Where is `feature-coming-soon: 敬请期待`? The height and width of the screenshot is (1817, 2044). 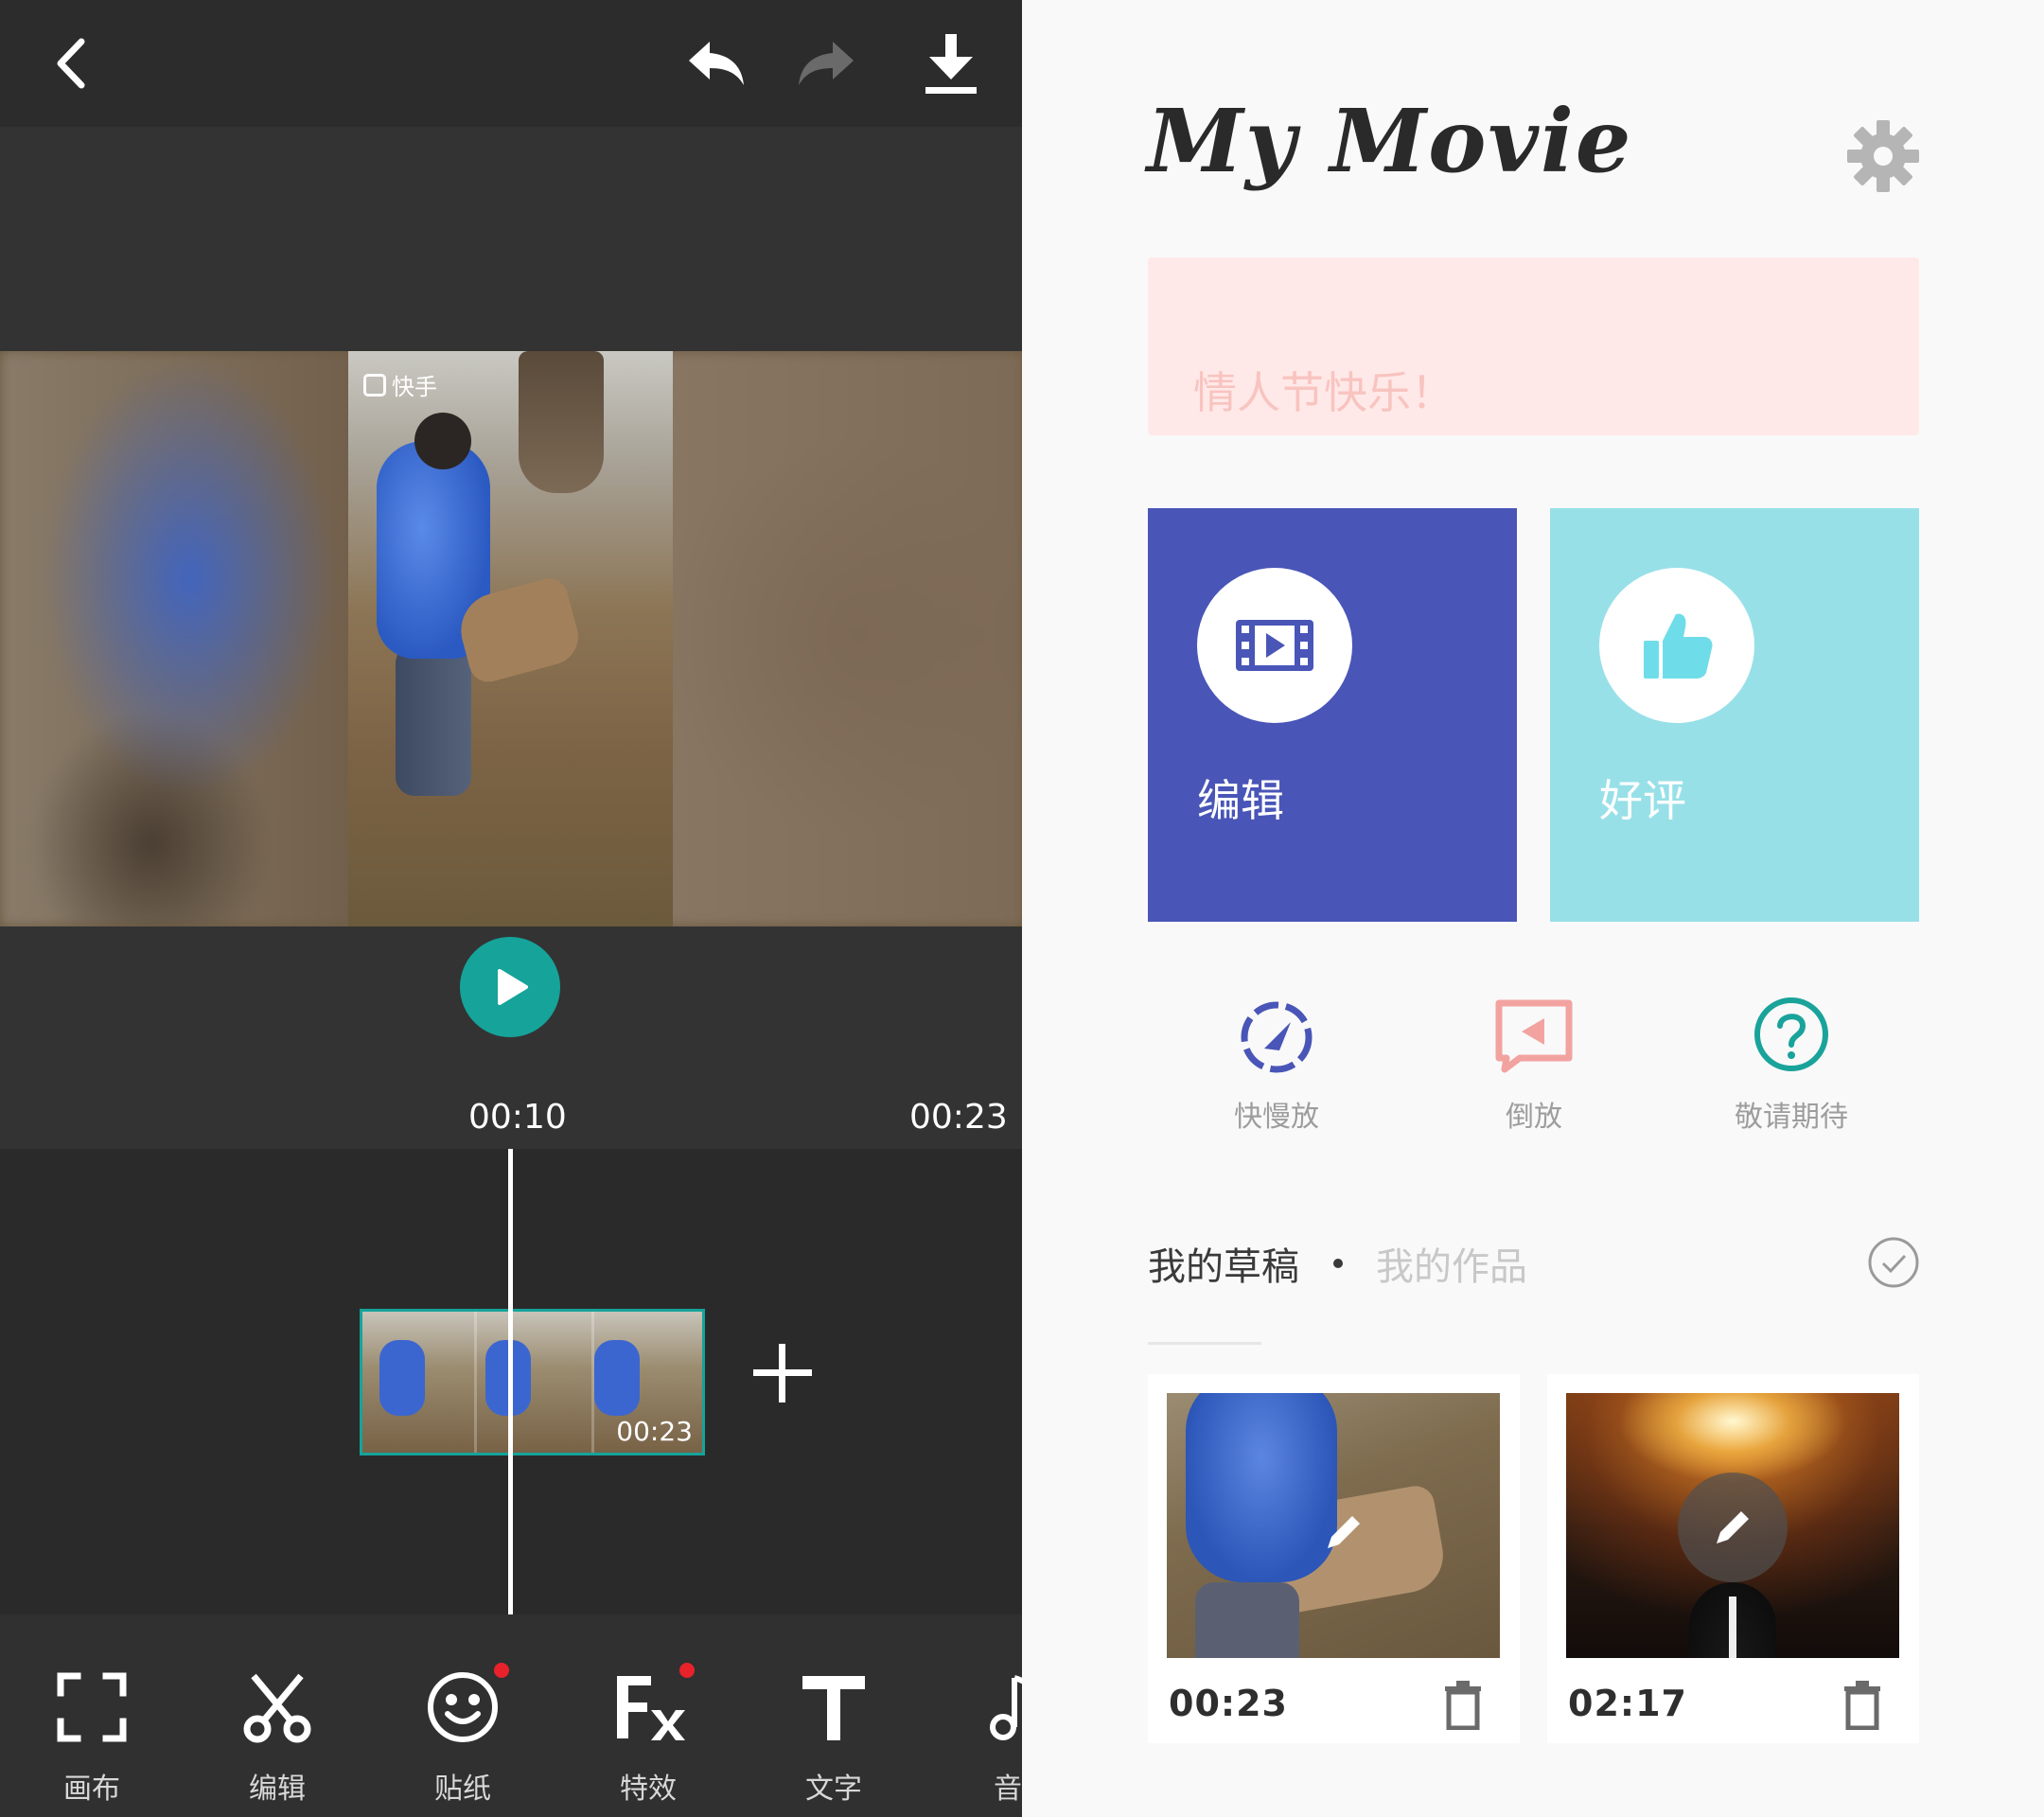
feature-coming-soon: 敬请期待 is located at coordinates (1791, 1064).